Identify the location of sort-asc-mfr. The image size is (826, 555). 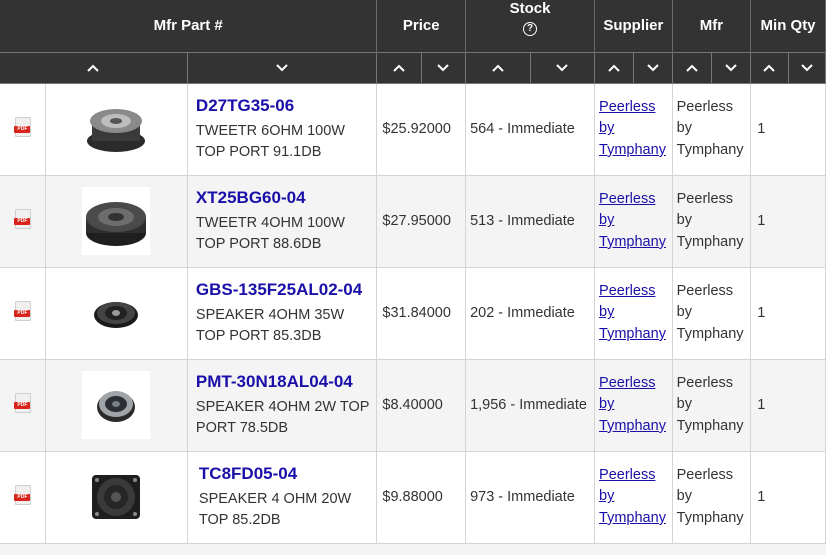
(692, 67).